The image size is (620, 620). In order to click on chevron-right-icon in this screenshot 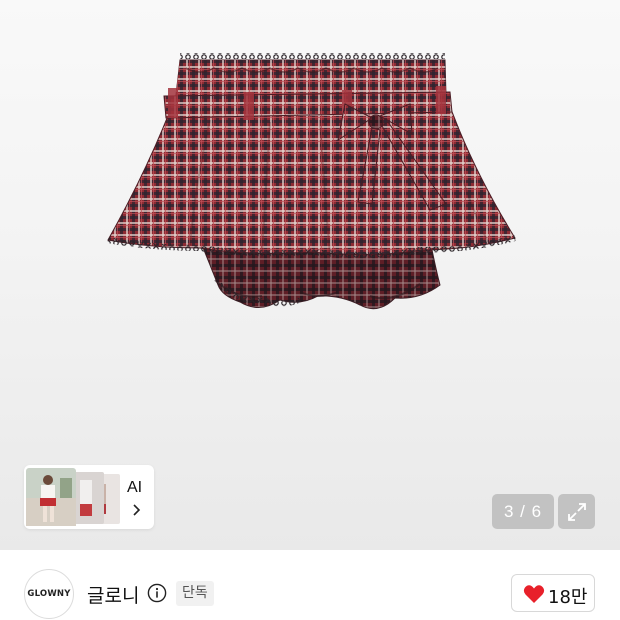, I will do `click(137, 510)`.